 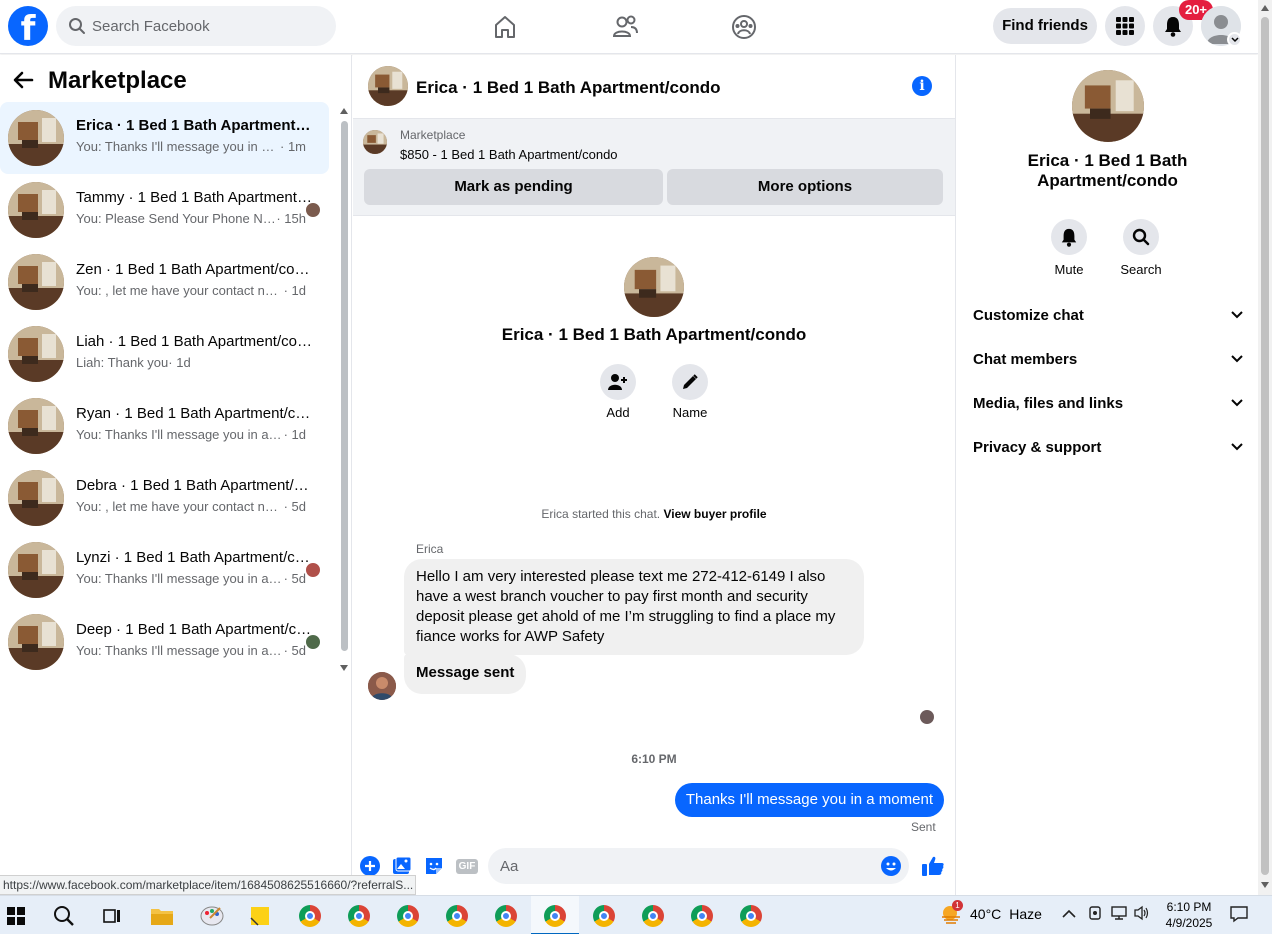 I want to click on sidebar-scroll-thumb, so click(x=344, y=386).